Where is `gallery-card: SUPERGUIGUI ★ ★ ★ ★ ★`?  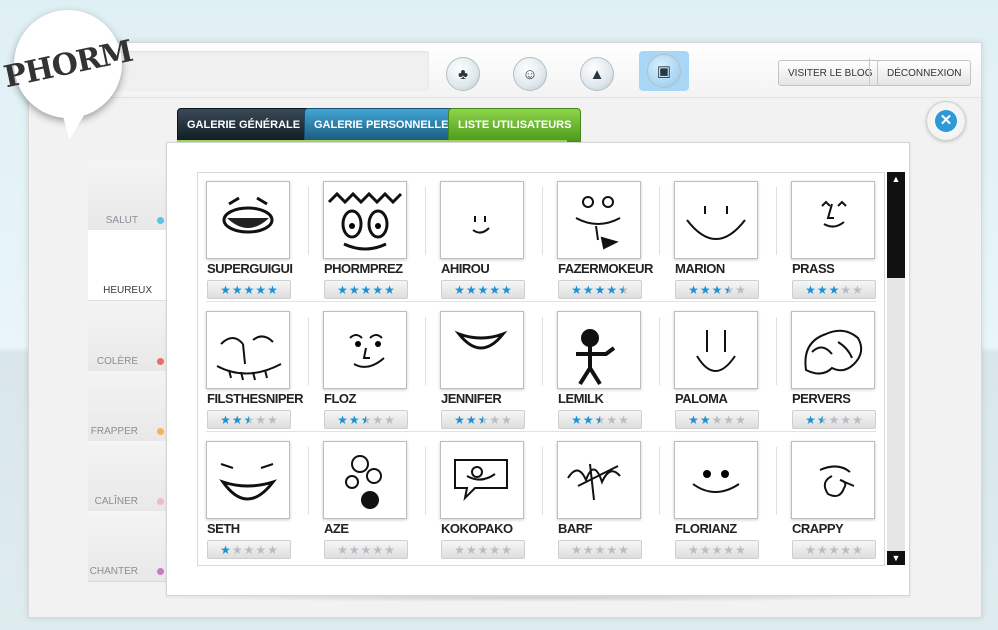
gallery-card: SUPERGUIGUI ★ ★ ★ ★ ★ is located at coordinates (253, 237).